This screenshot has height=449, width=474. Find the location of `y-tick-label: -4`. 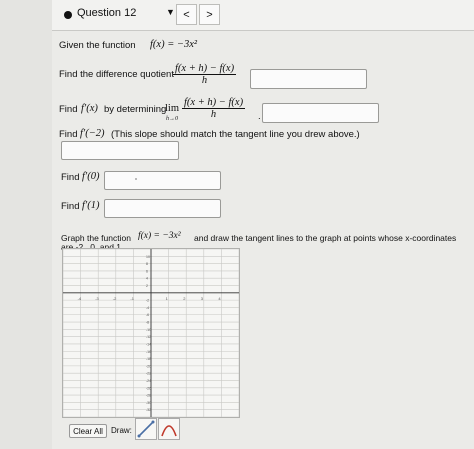

y-tick-label: -4 is located at coordinates (147, 308).